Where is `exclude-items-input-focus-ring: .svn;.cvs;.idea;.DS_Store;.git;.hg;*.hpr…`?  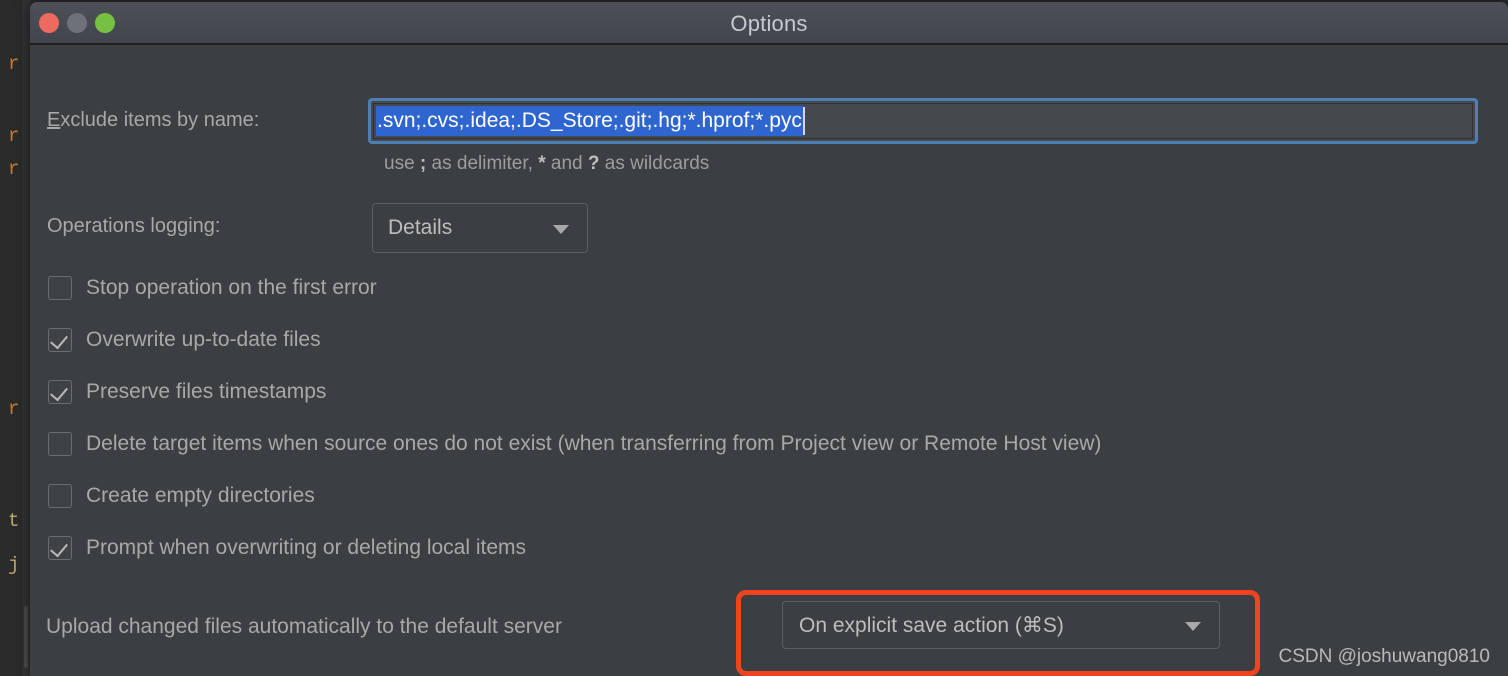
exclude-items-input-focus-ring: .svn;.cvs;.idea;.DS_Store;.git;.hg;*.hpr… is located at coordinates (923, 121).